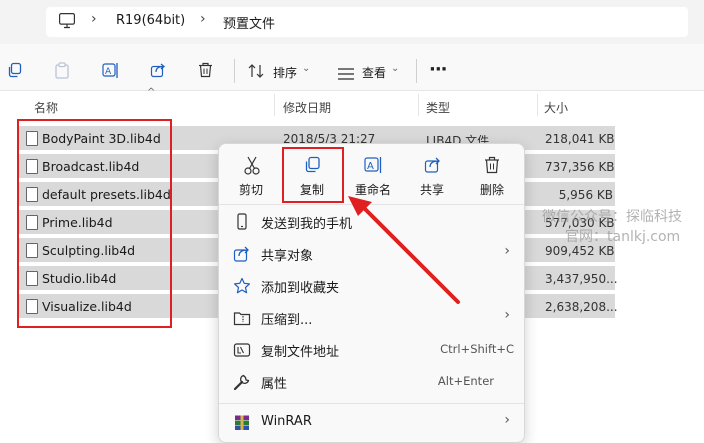 This screenshot has width=704, height=443. What do you see at coordinates (371, 423) in the screenshot?
I see `menu-item-winrar: WinRAR ›` at bounding box center [371, 423].